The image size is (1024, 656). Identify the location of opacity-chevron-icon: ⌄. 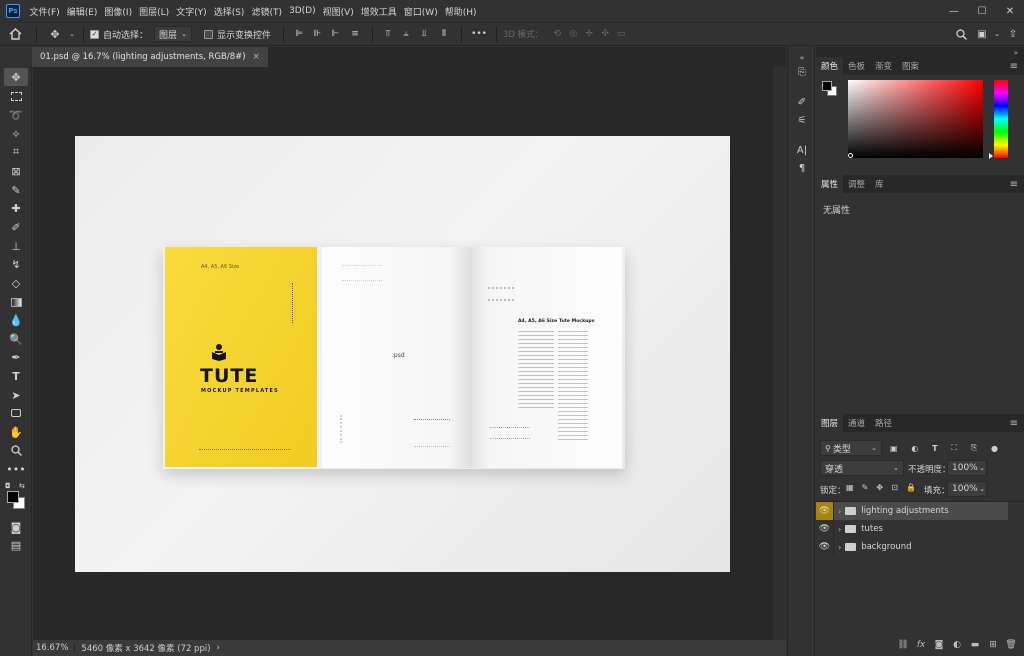
(982, 468).